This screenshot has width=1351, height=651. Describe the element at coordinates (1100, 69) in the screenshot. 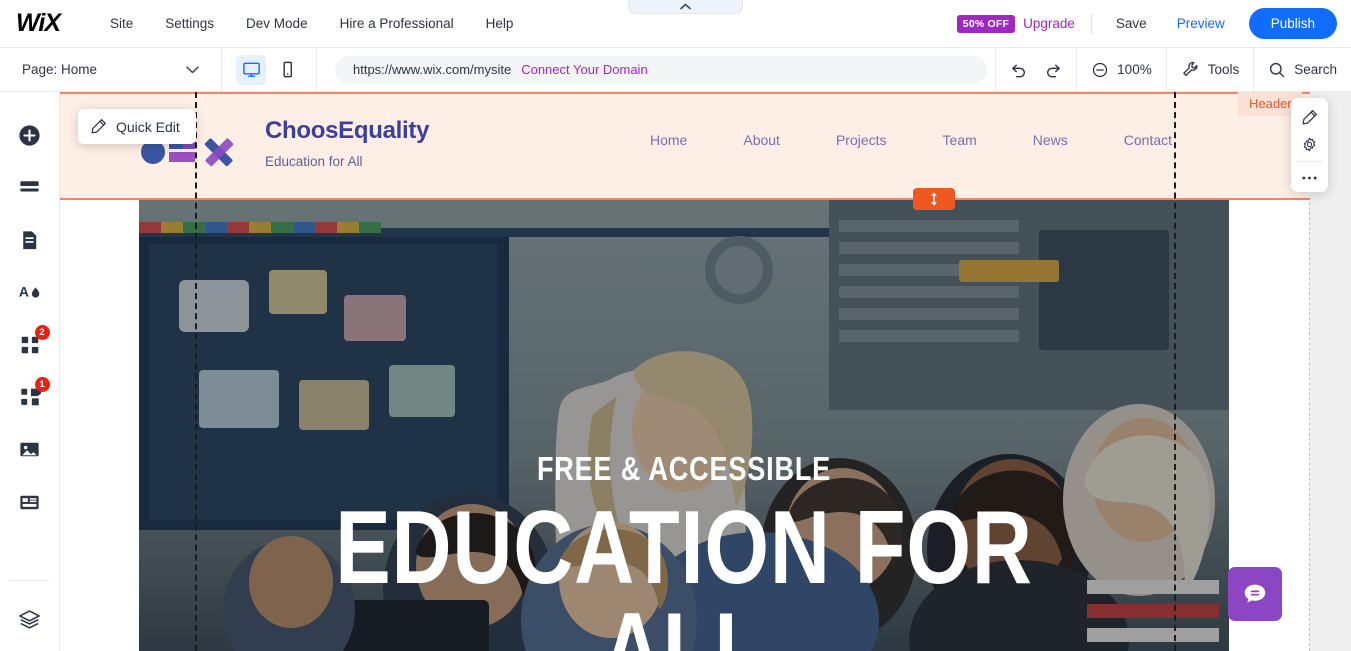

I see `zoom-out-icon` at that location.